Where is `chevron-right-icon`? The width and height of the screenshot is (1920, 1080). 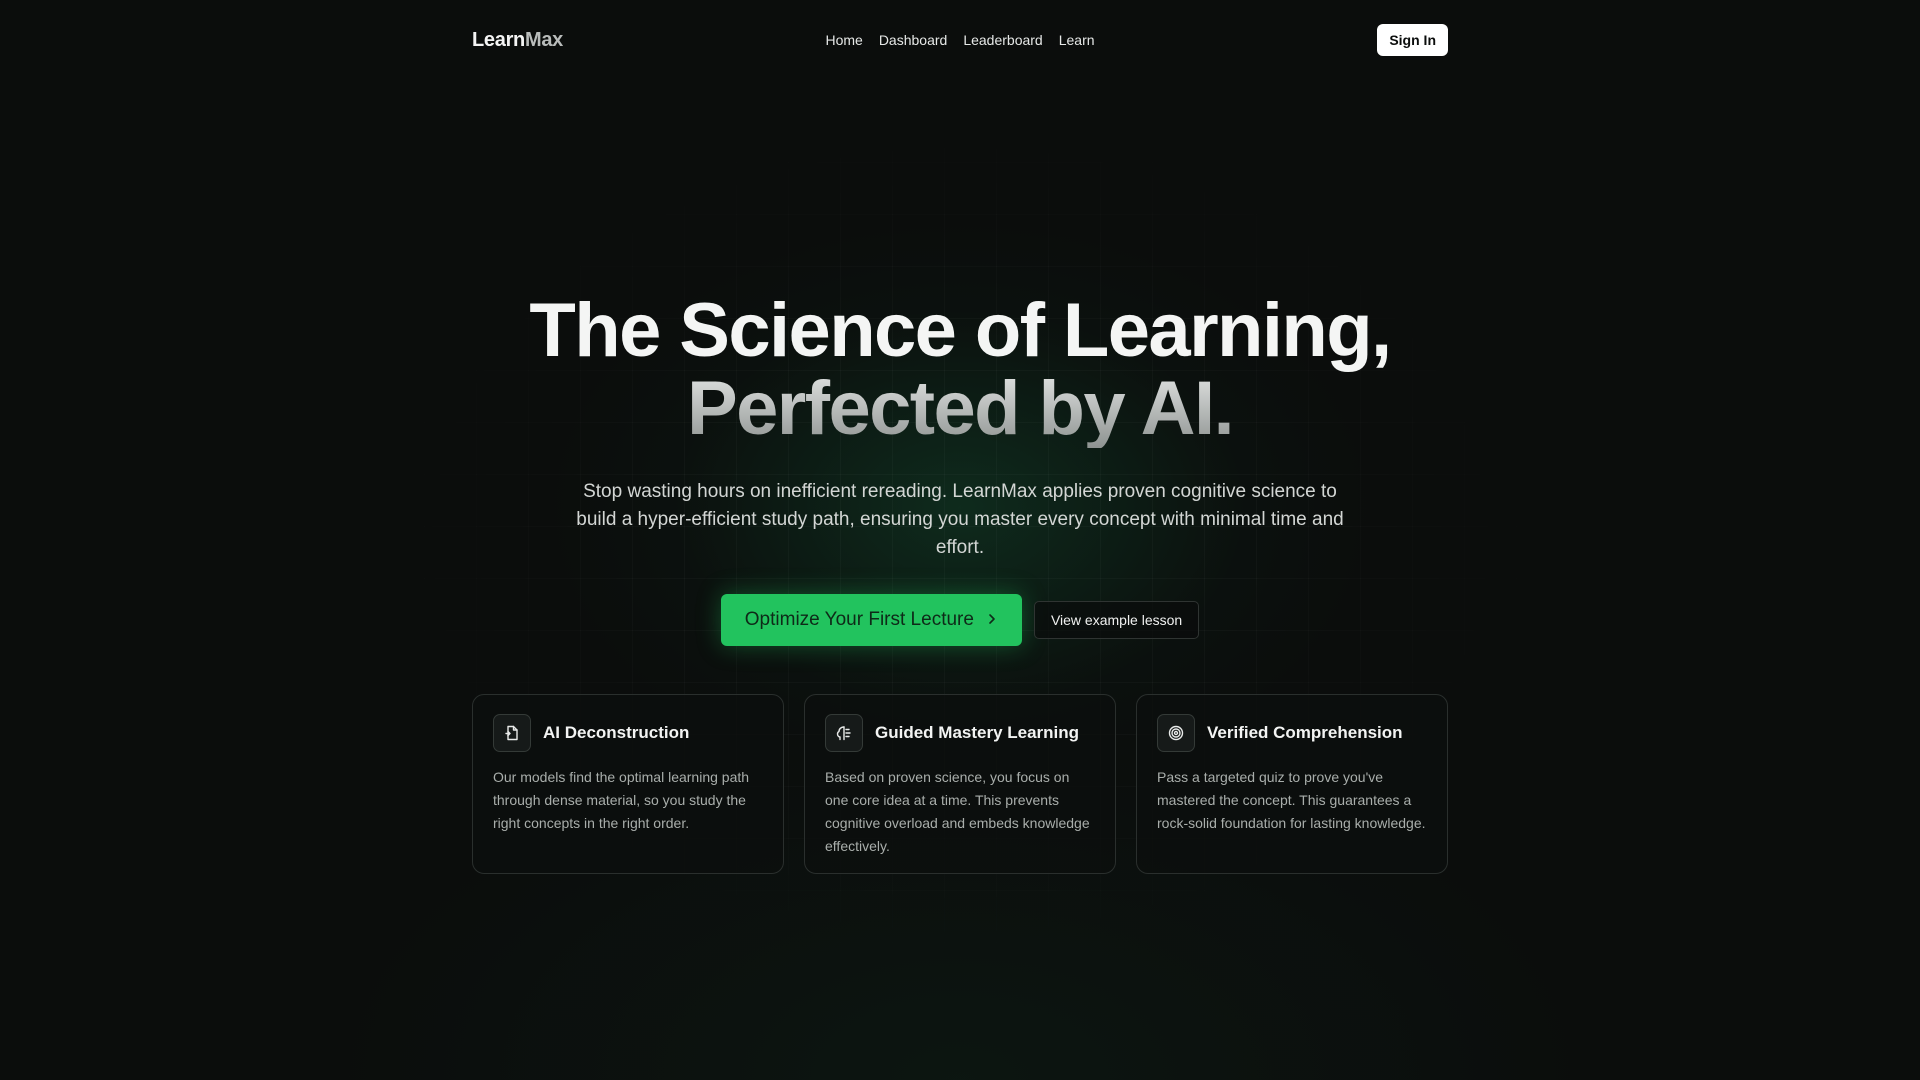
chevron-right-icon is located at coordinates (992, 620).